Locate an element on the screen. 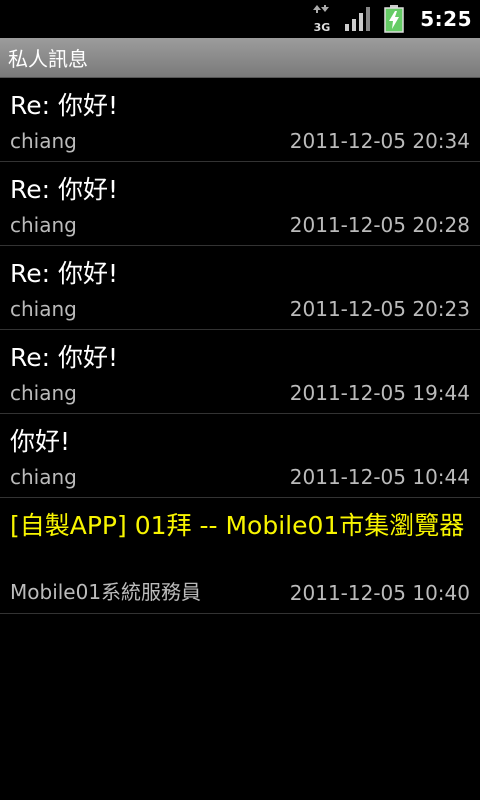  status-icons: 3G 5:25 is located at coordinates (395, 19).